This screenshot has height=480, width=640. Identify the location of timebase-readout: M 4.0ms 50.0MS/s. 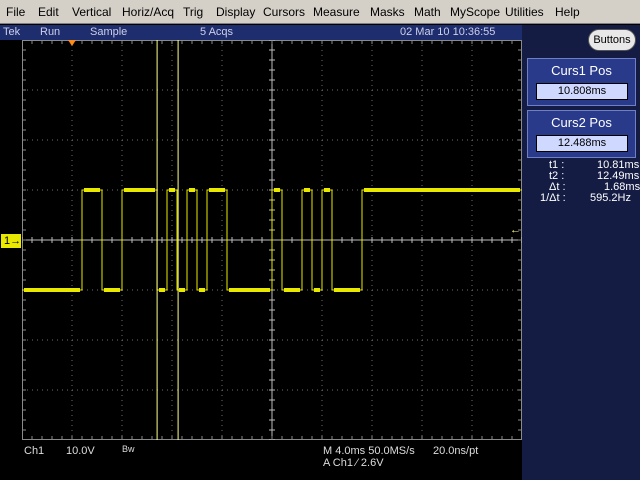
(369, 451).